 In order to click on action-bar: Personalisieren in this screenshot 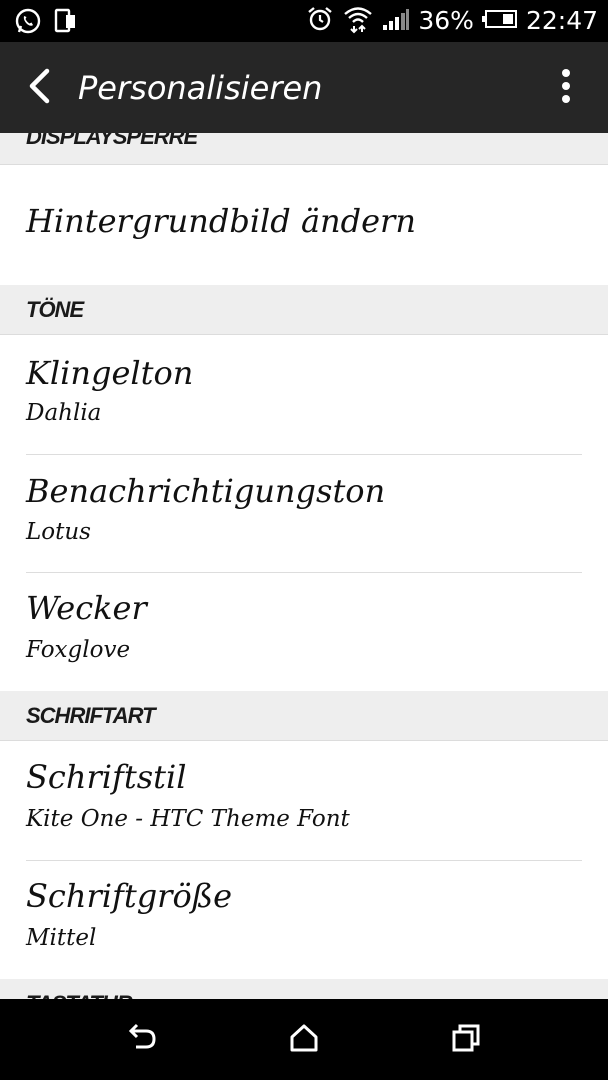, I will do `click(304, 87)`.